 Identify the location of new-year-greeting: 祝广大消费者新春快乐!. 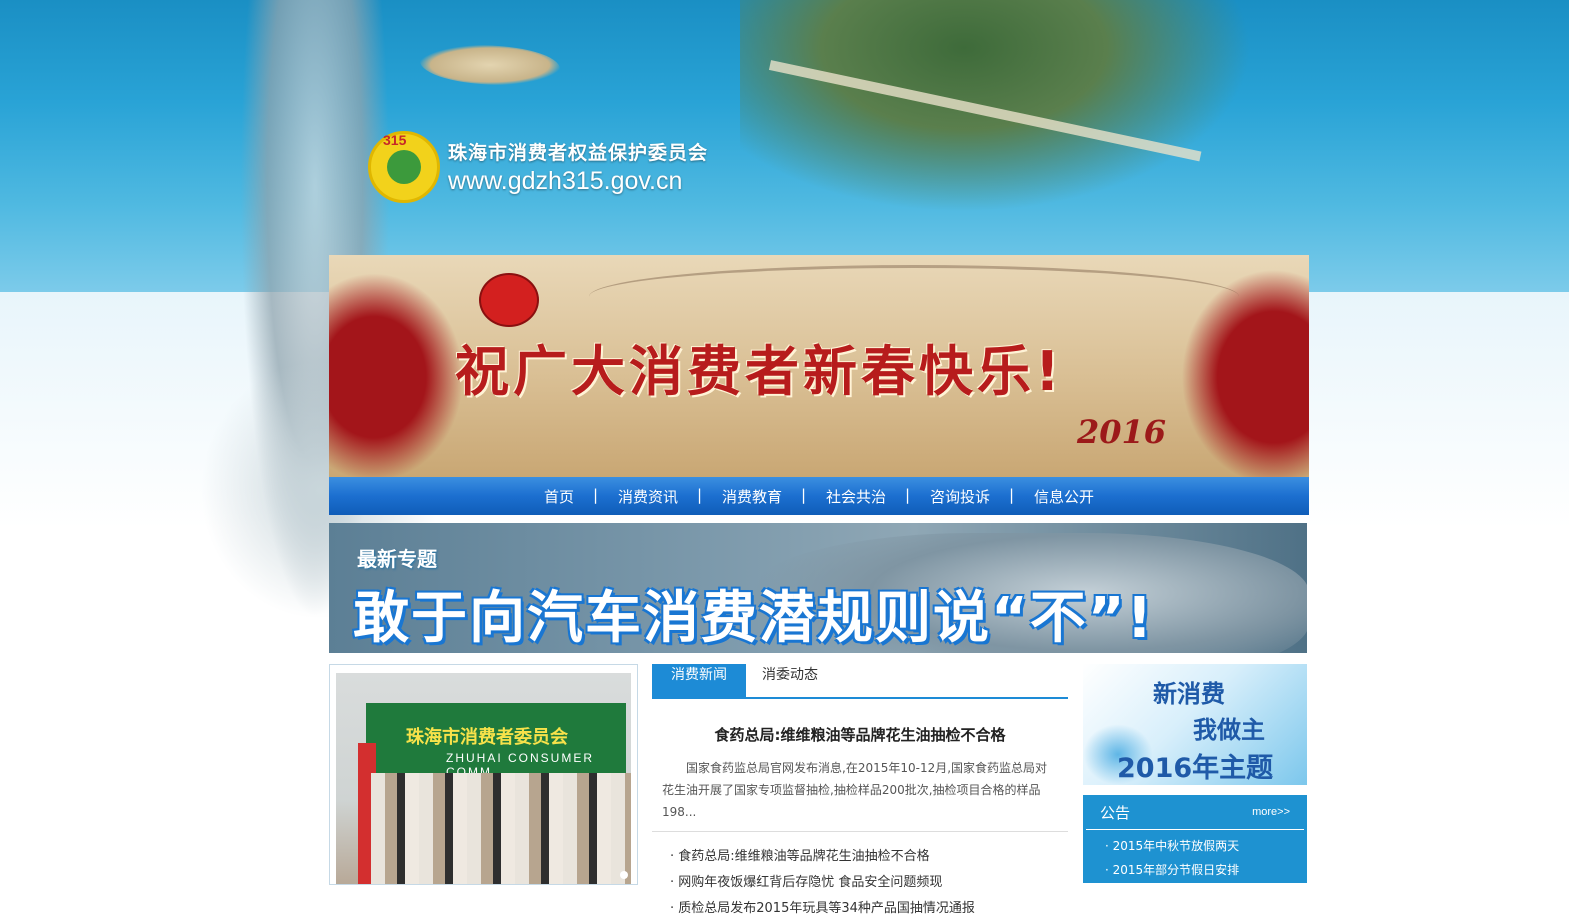
(759, 371).